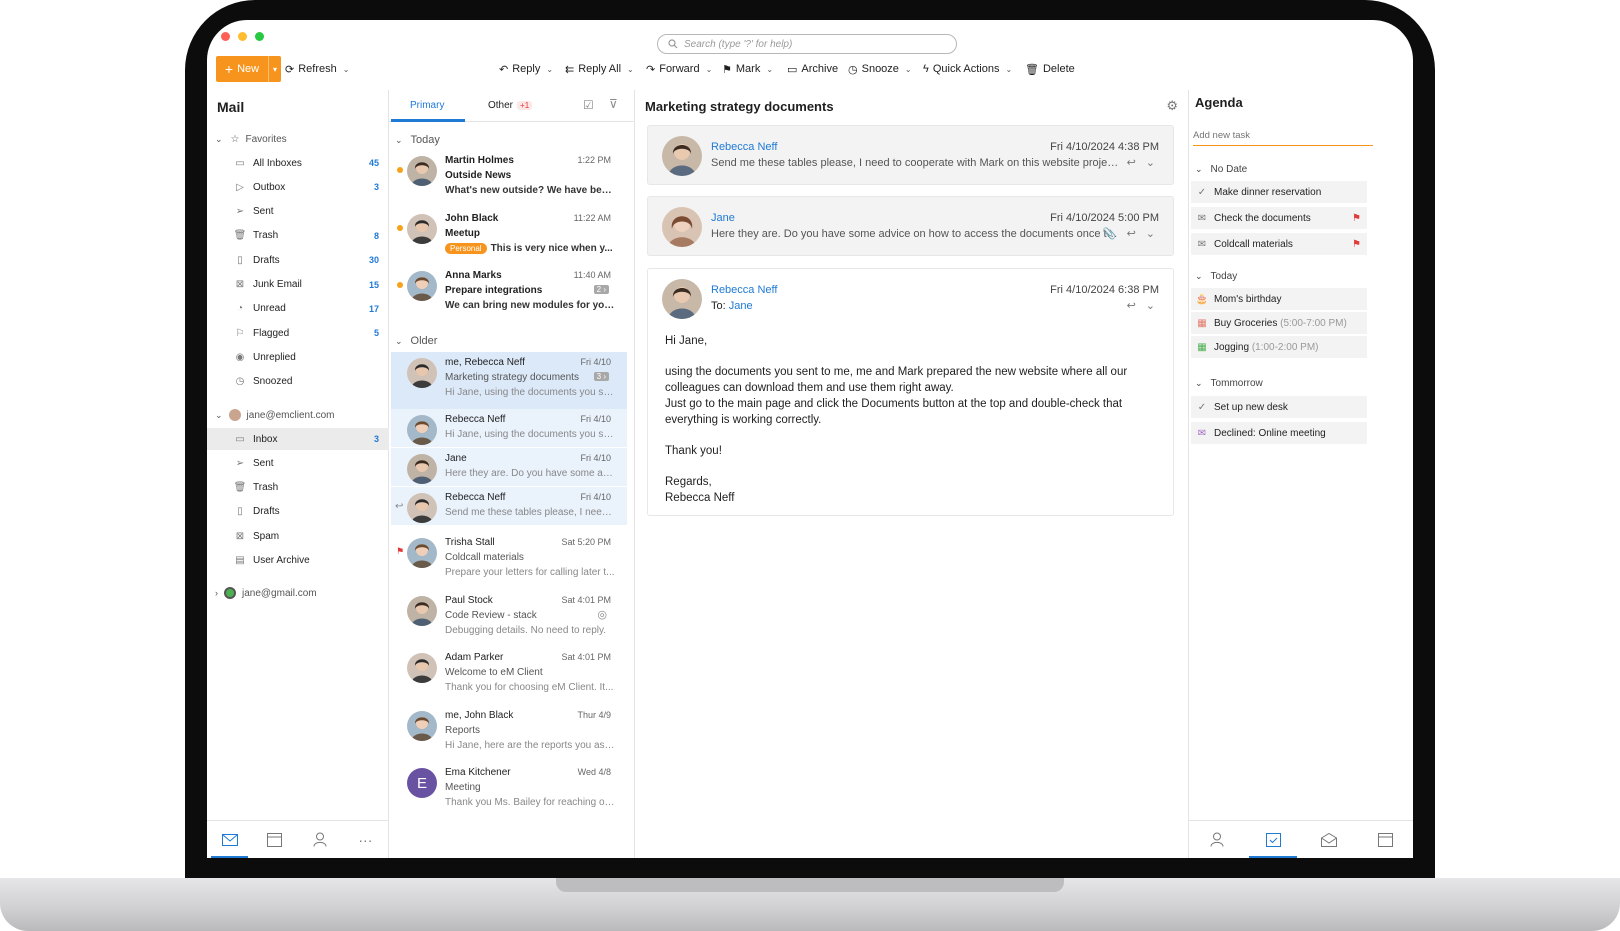 The height and width of the screenshot is (931, 1620). What do you see at coordinates (298, 536) in the screenshot?
I see `account-folder-spam: ⊠ Spam` at bounding box center [298, 536].